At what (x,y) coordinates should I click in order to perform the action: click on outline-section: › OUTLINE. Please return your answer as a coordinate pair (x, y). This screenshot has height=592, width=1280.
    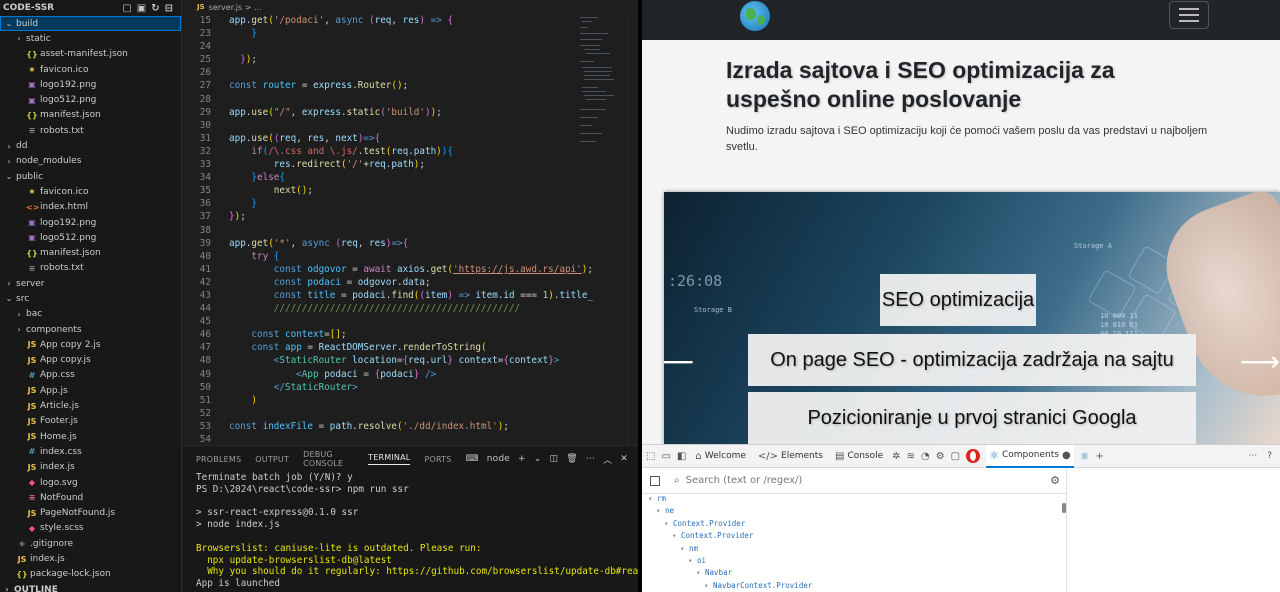
    Looking at the image, I should click on (90, 587).